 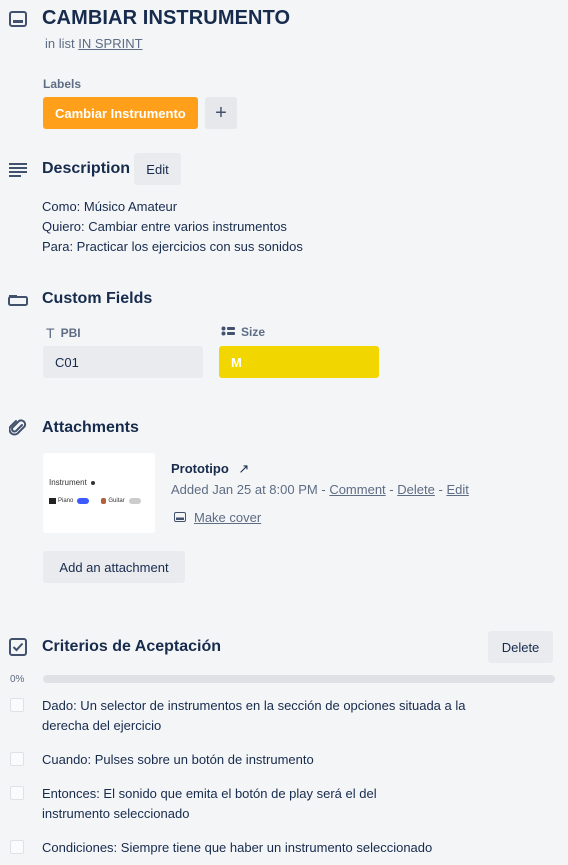 What do you see at coordinates (62, 84) in the screenshot?
I see `labels-heading: Labels` at bounding box center [62, 84].